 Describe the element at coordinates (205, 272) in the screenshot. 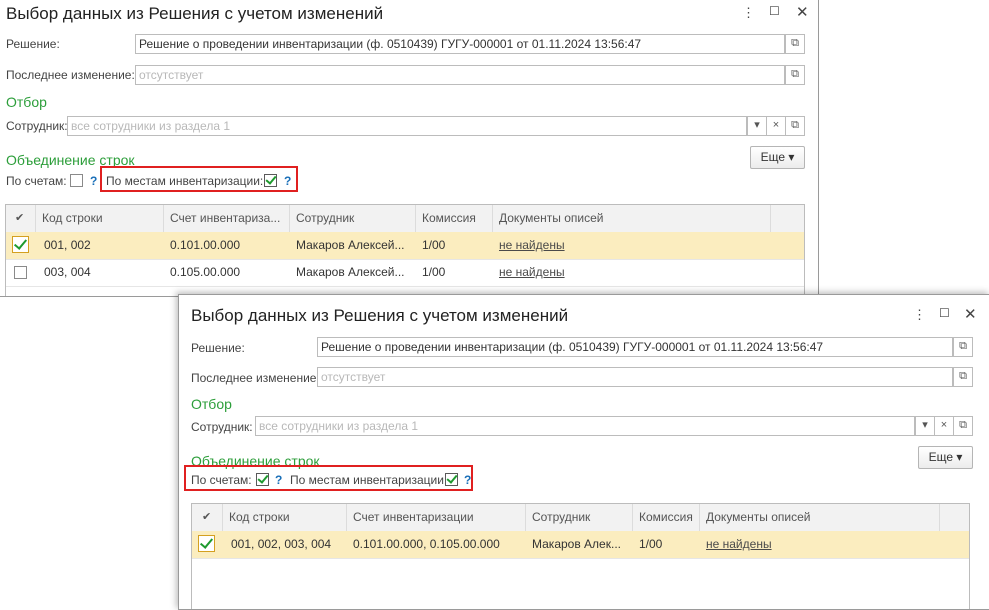

I see `row-account: 0.105.00.000` at that location.